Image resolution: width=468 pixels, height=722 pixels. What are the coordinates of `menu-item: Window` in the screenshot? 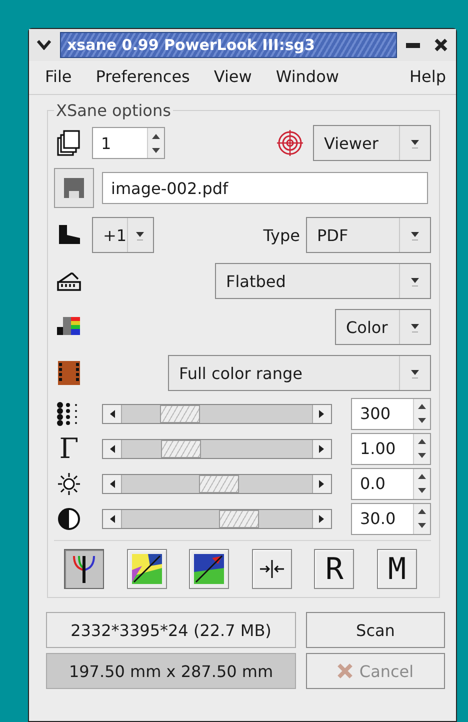 It's located at (307, 76).